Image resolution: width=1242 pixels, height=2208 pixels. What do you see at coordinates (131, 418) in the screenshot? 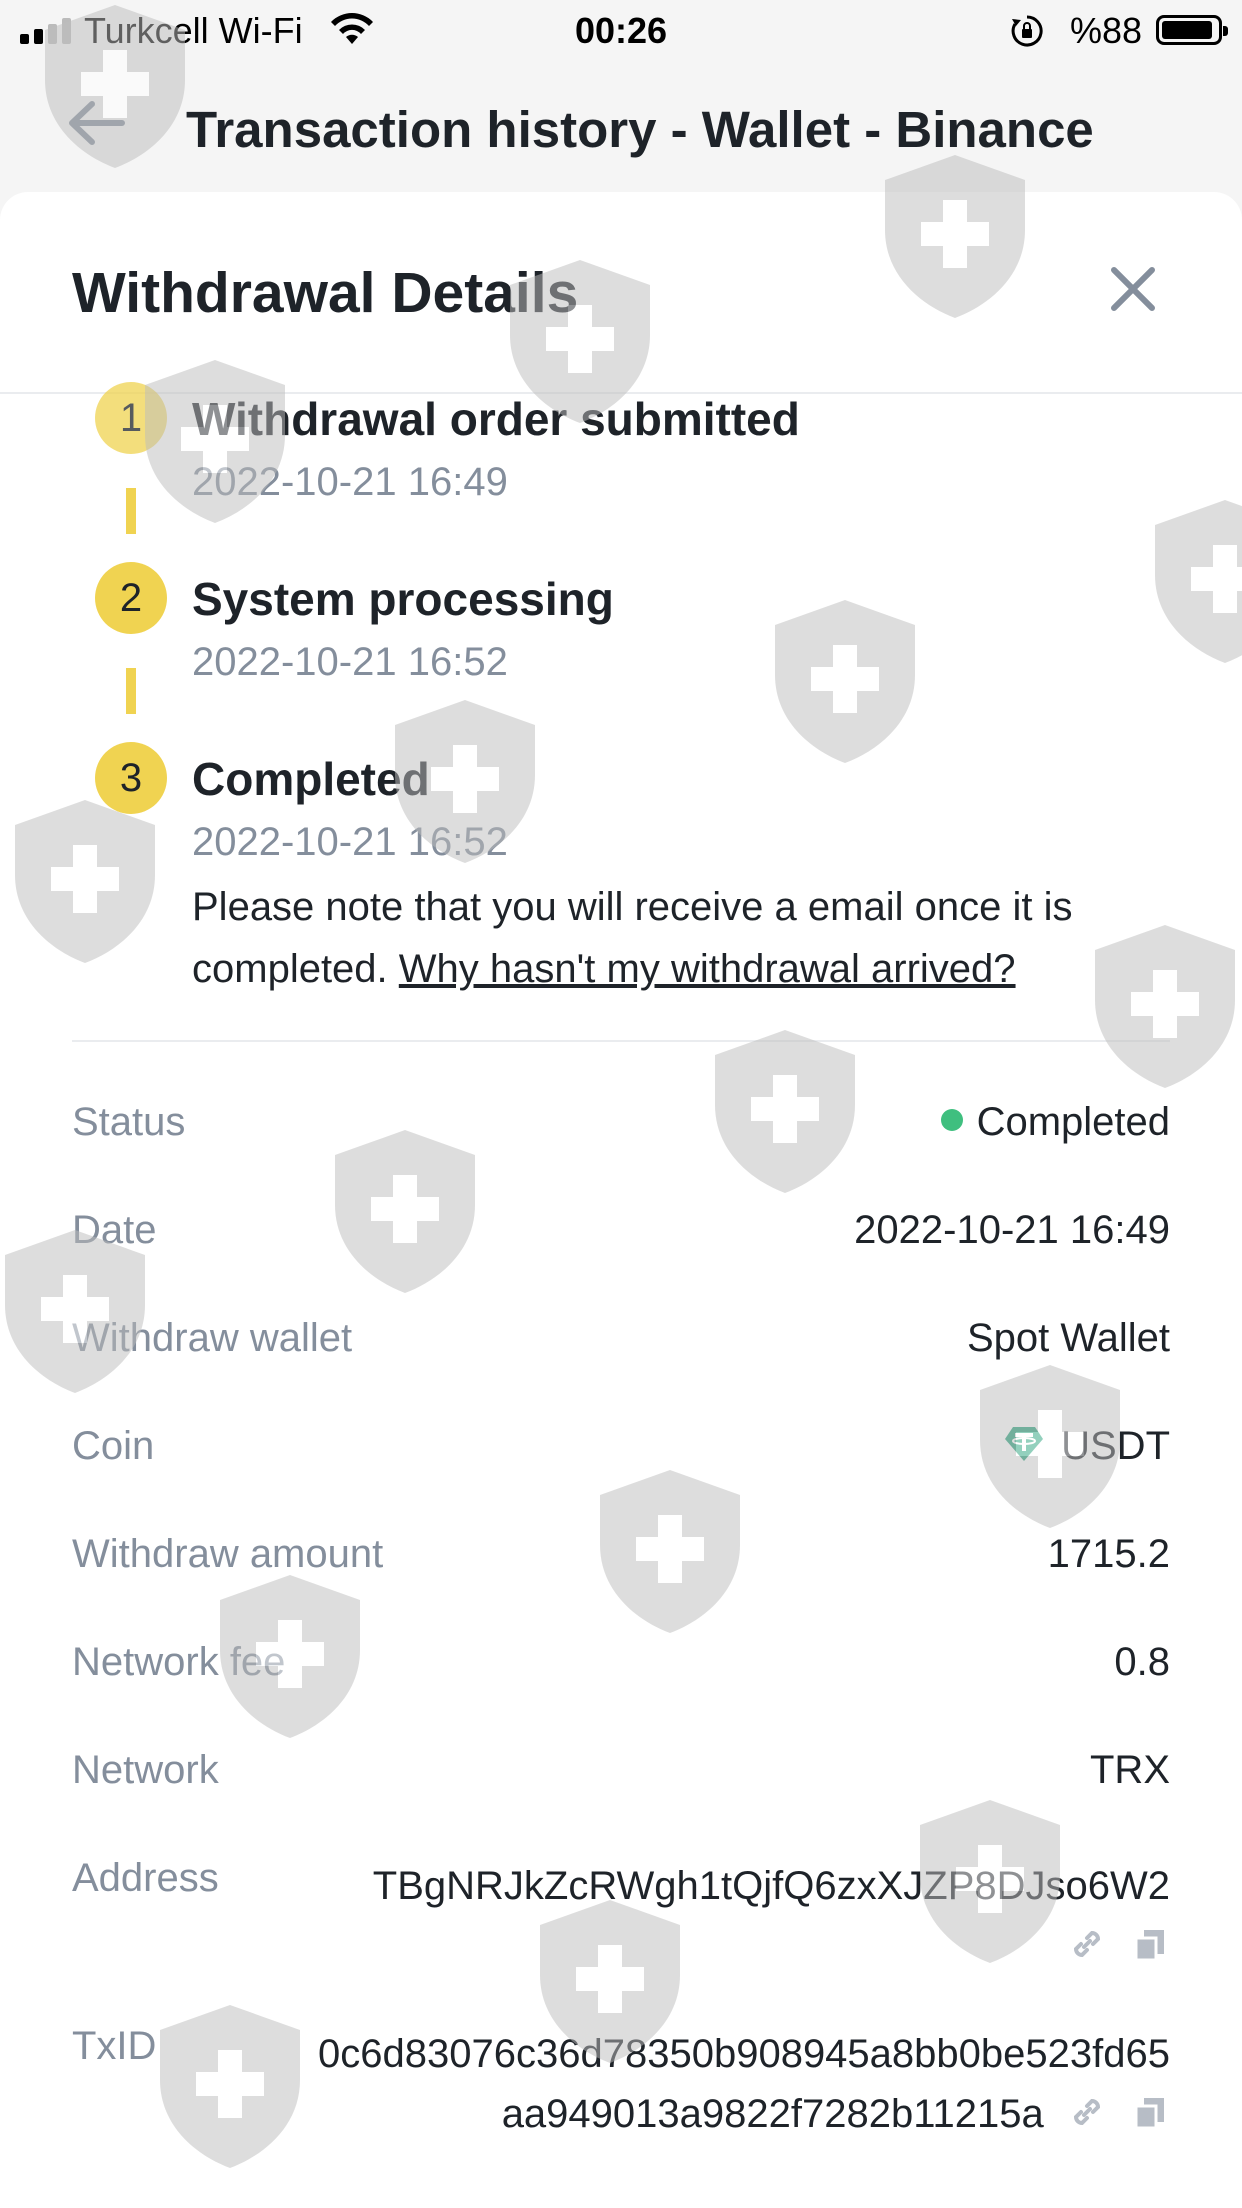
I see `step-1-badge: 1` at bounding box center [131, 418].